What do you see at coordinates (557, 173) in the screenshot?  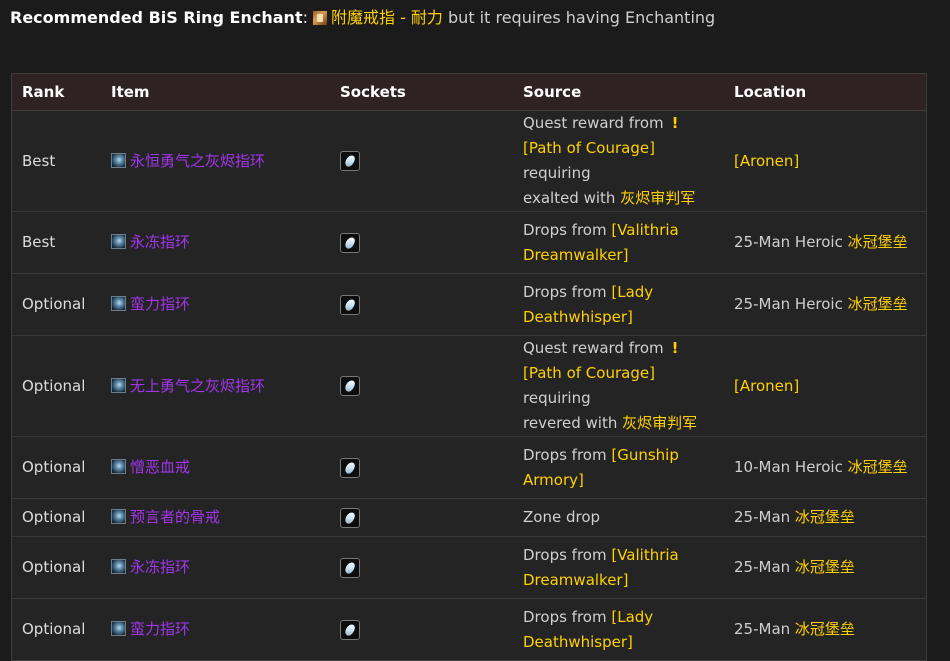 I see `source-requiring: requiring` at bounding box center [557, 173].